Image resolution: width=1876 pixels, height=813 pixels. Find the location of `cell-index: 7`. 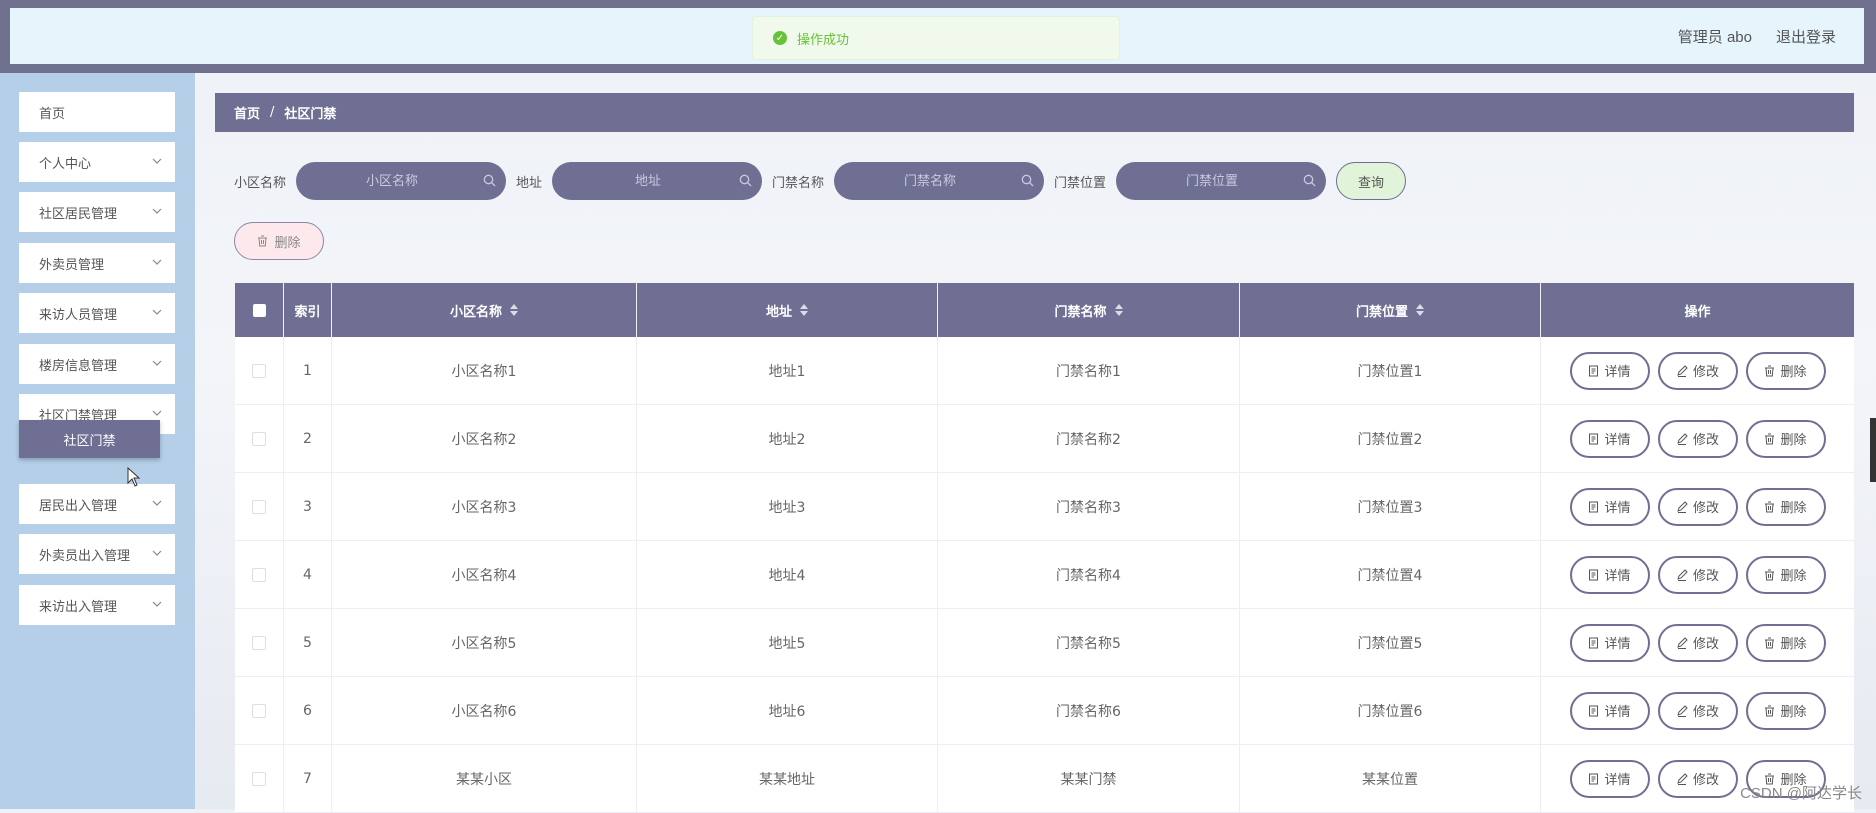

cell-index: 7 is located at coordinates (308, 778).